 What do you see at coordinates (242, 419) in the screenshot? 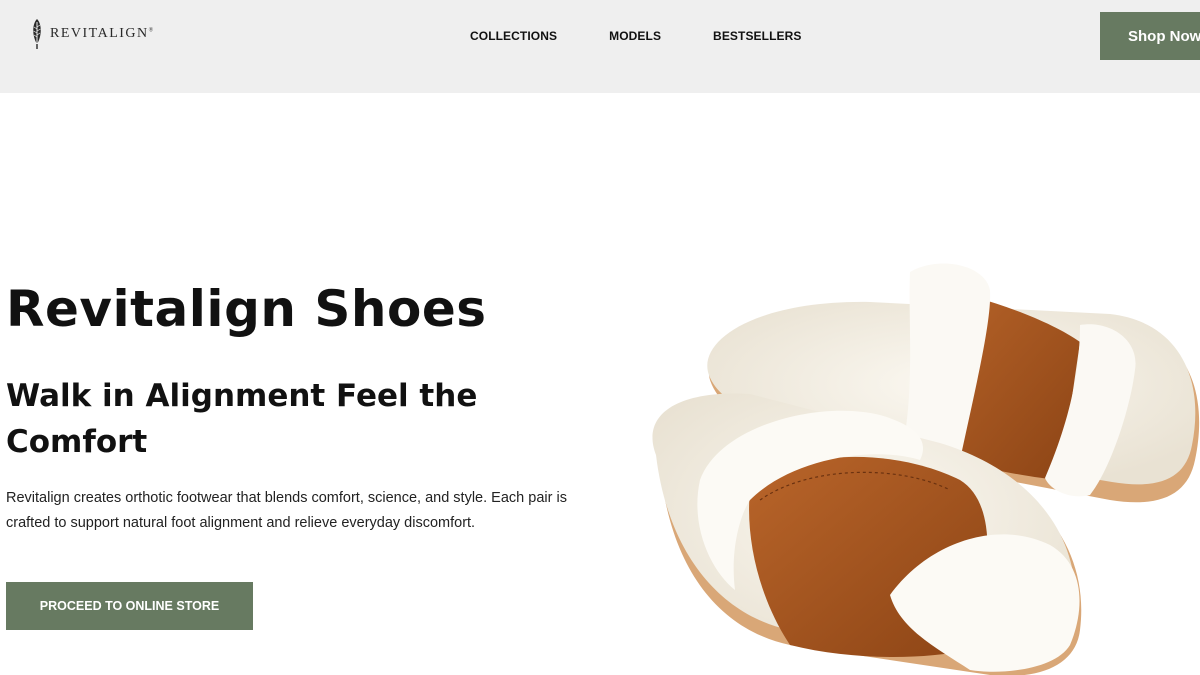
I see `hero-subtitle: Walk in Alignment Feel the Comfort` at bounding box center [242, 419].